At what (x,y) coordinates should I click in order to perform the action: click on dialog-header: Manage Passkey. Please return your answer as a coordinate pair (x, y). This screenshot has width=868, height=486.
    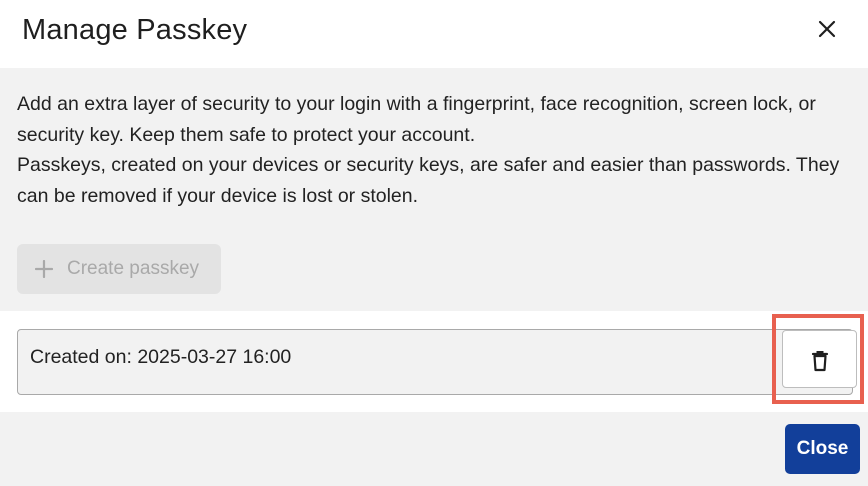
    Looking at the image, I should click on (434, 34).